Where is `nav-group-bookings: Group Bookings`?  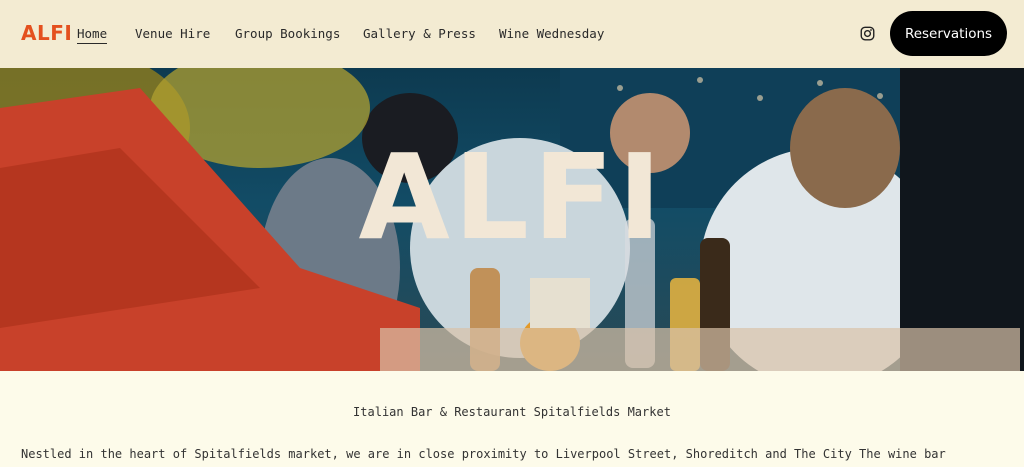 nav-group-bookings: Group Bookings is located at coordinates (287, 33).